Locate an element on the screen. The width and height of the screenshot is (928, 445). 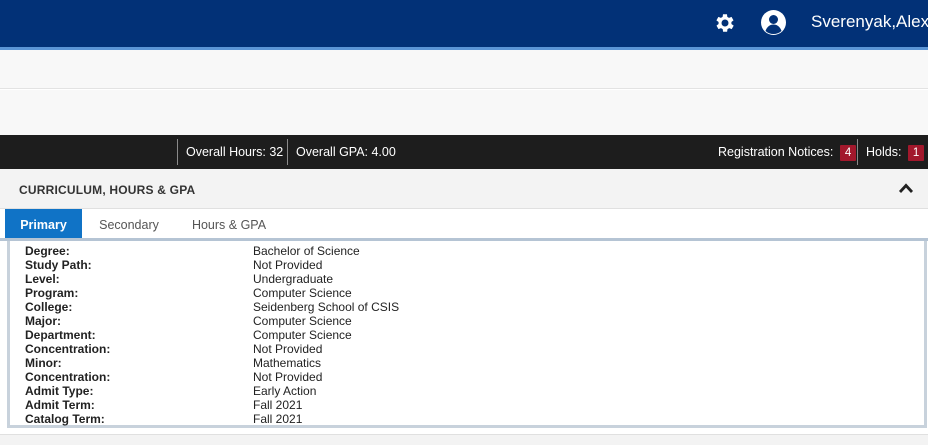
page-title-area is located at coordinates (464, 112).